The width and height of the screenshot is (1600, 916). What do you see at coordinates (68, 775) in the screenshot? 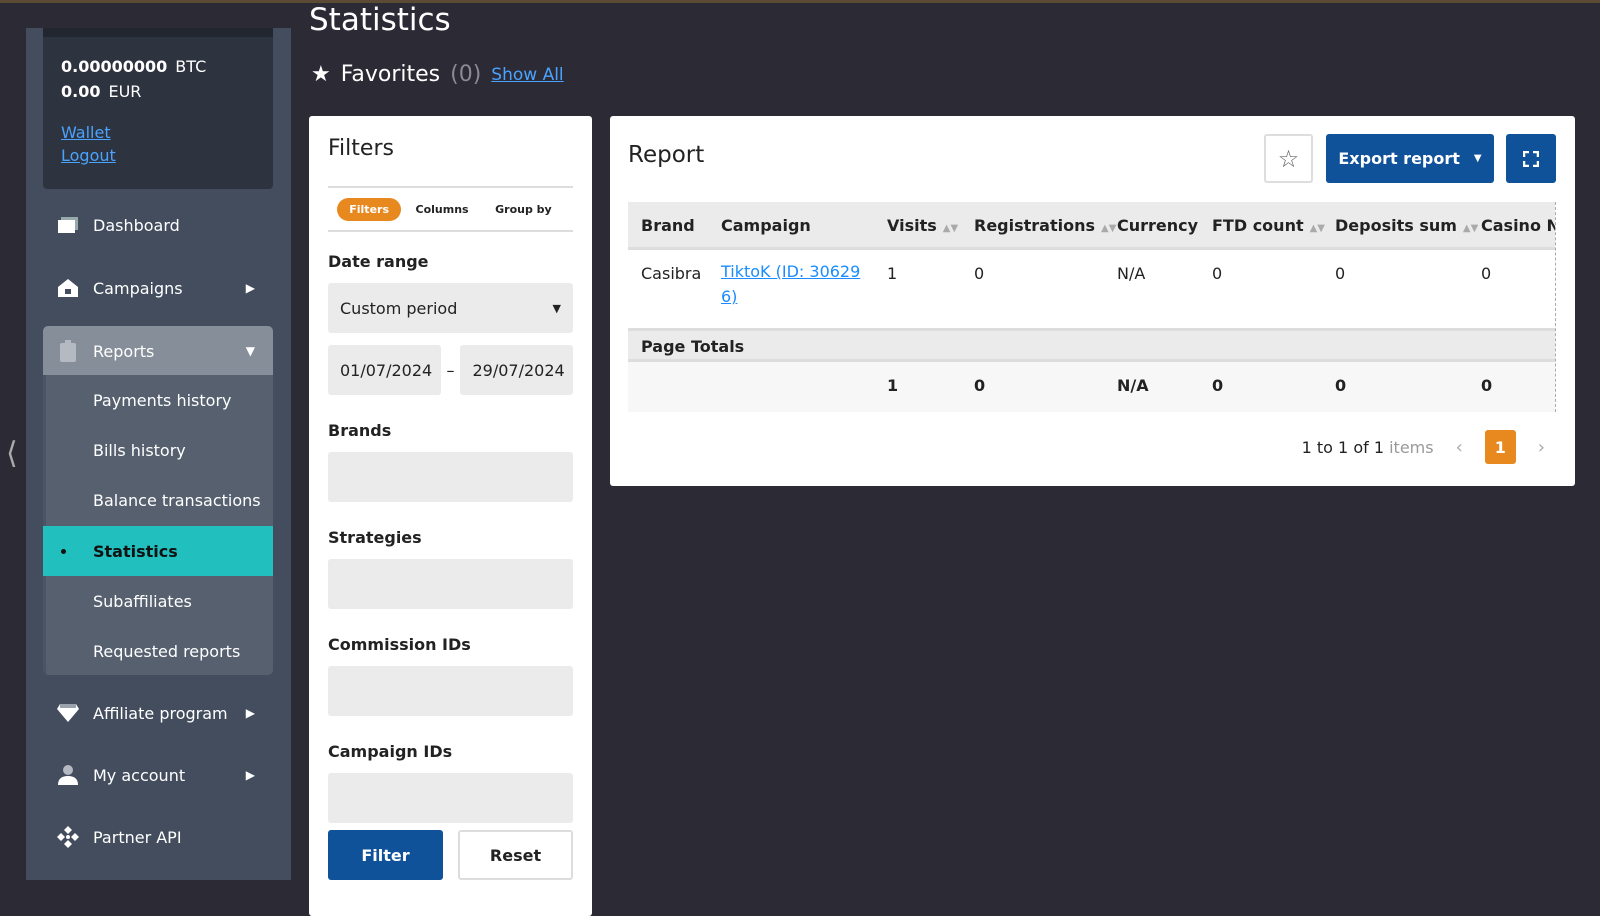
I see `user-icon` at bounding box center [68, 775].